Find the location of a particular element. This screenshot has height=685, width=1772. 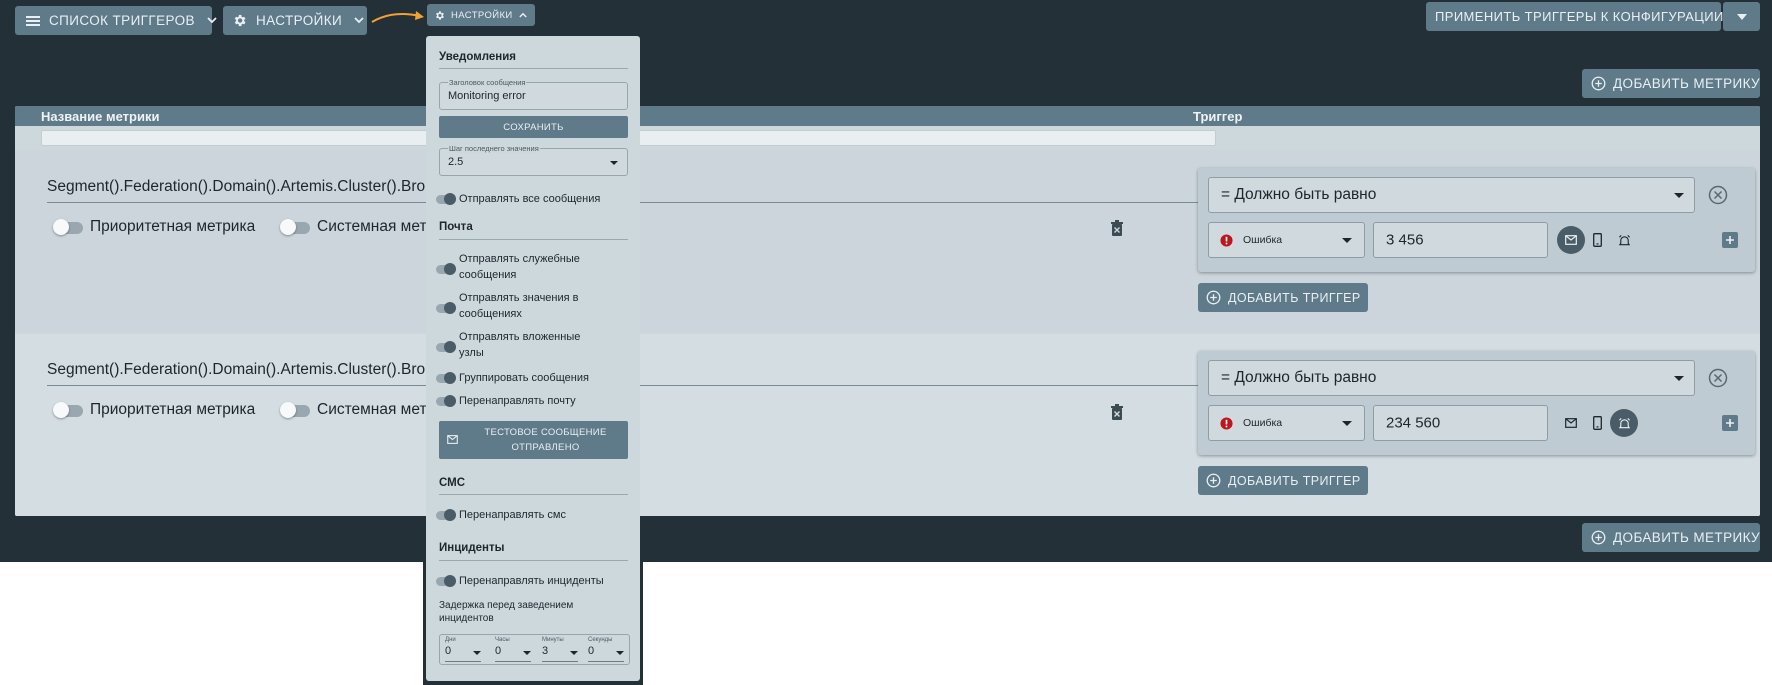

trigger-list-label: СПИСОК ТРИГГЕРОВ is located at coordinates (122, 20).